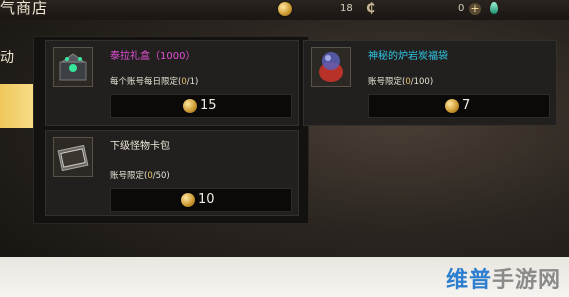  What do you see at coordinates (7, 57) in the screenshot?
I see `sidebar-item-event: 动` at bounding box center [7, 57].